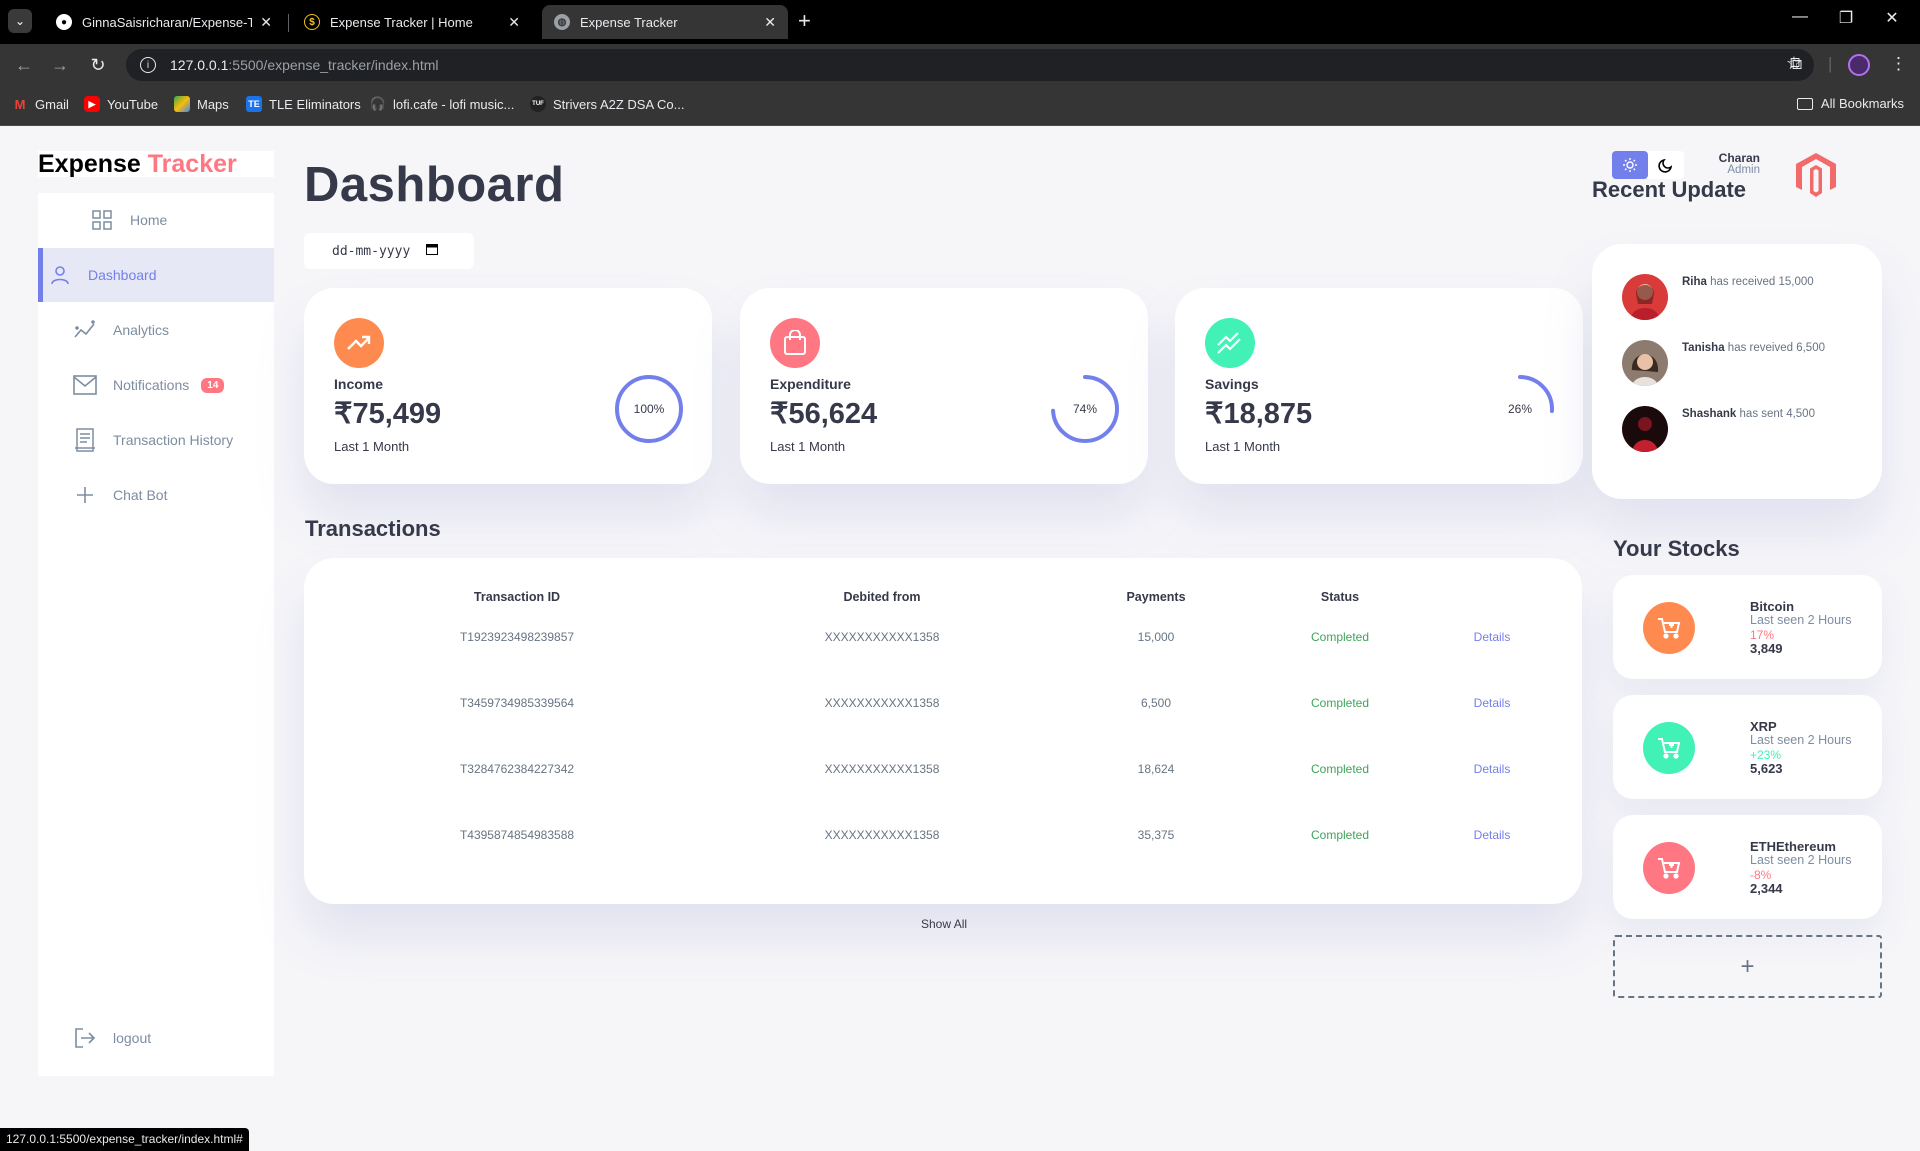 This screenshot has height=1151, width=1920. Describe the element at coordinates (434, 185) in the screenshot. I see `page-title: Dashboard` at that location.